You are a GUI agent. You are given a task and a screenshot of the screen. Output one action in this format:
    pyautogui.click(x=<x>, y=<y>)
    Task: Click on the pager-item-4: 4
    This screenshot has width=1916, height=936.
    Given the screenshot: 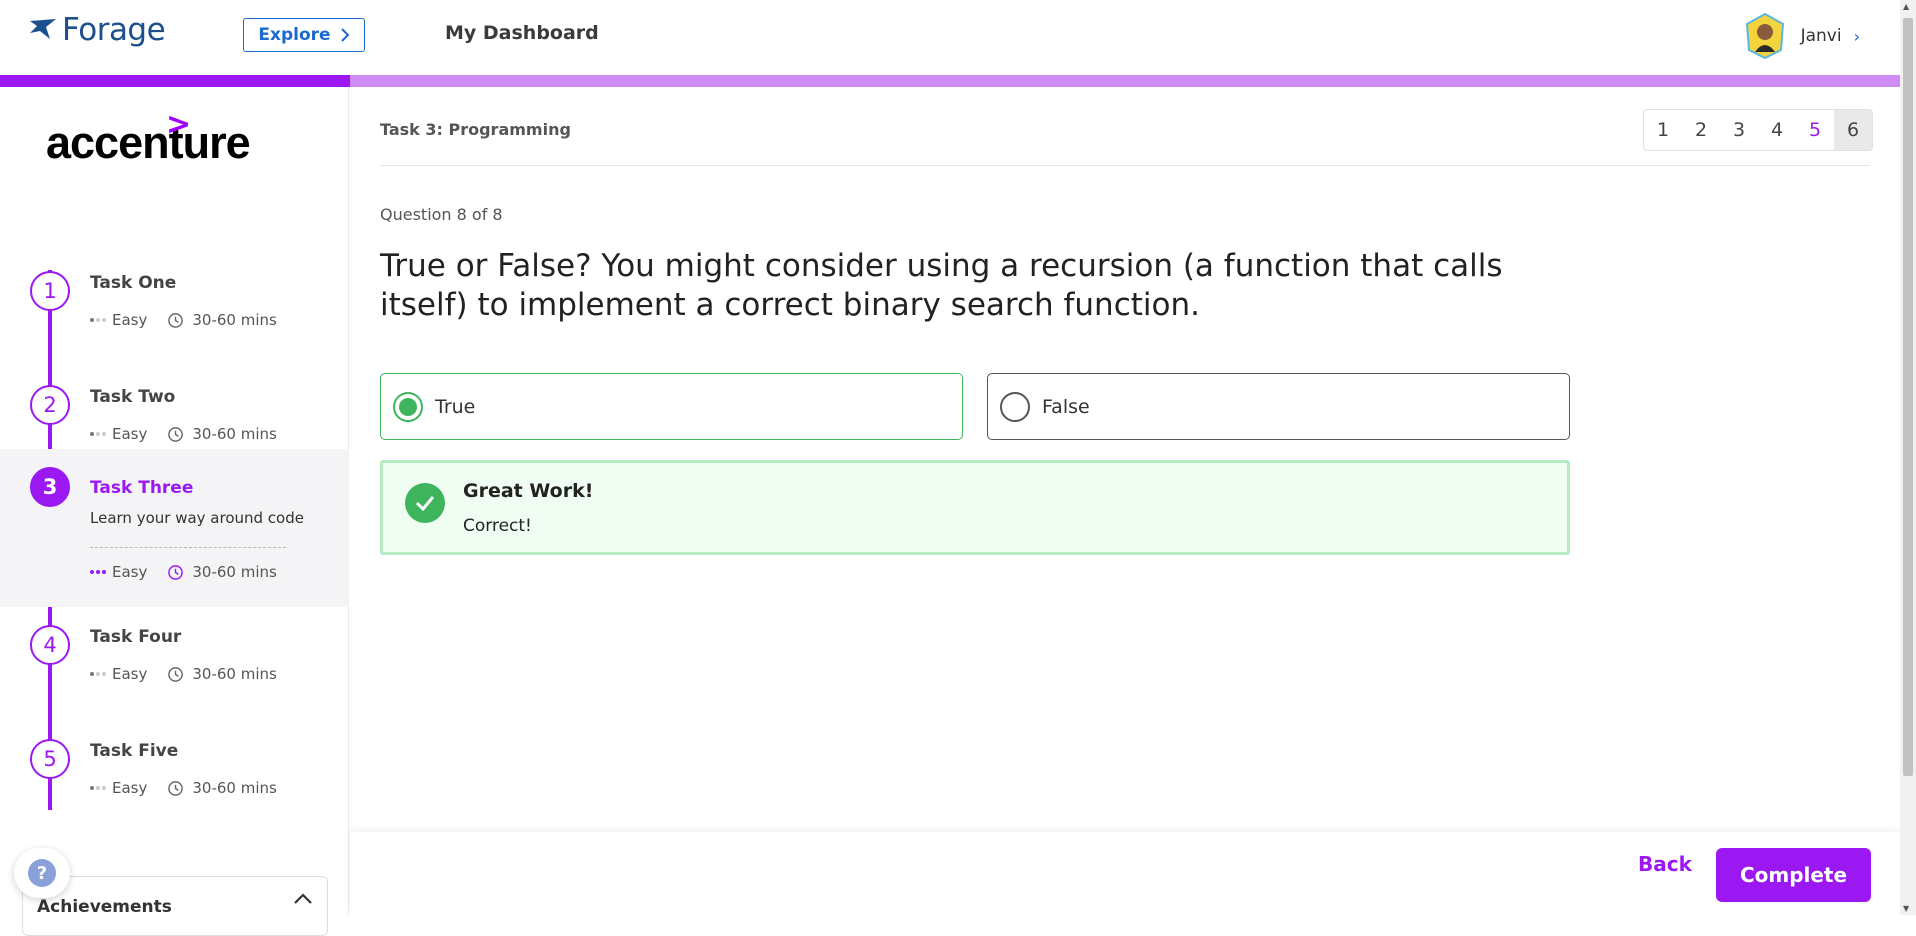 What is the action you would take?
    pyautogui.click(x=1777, y=130)
    